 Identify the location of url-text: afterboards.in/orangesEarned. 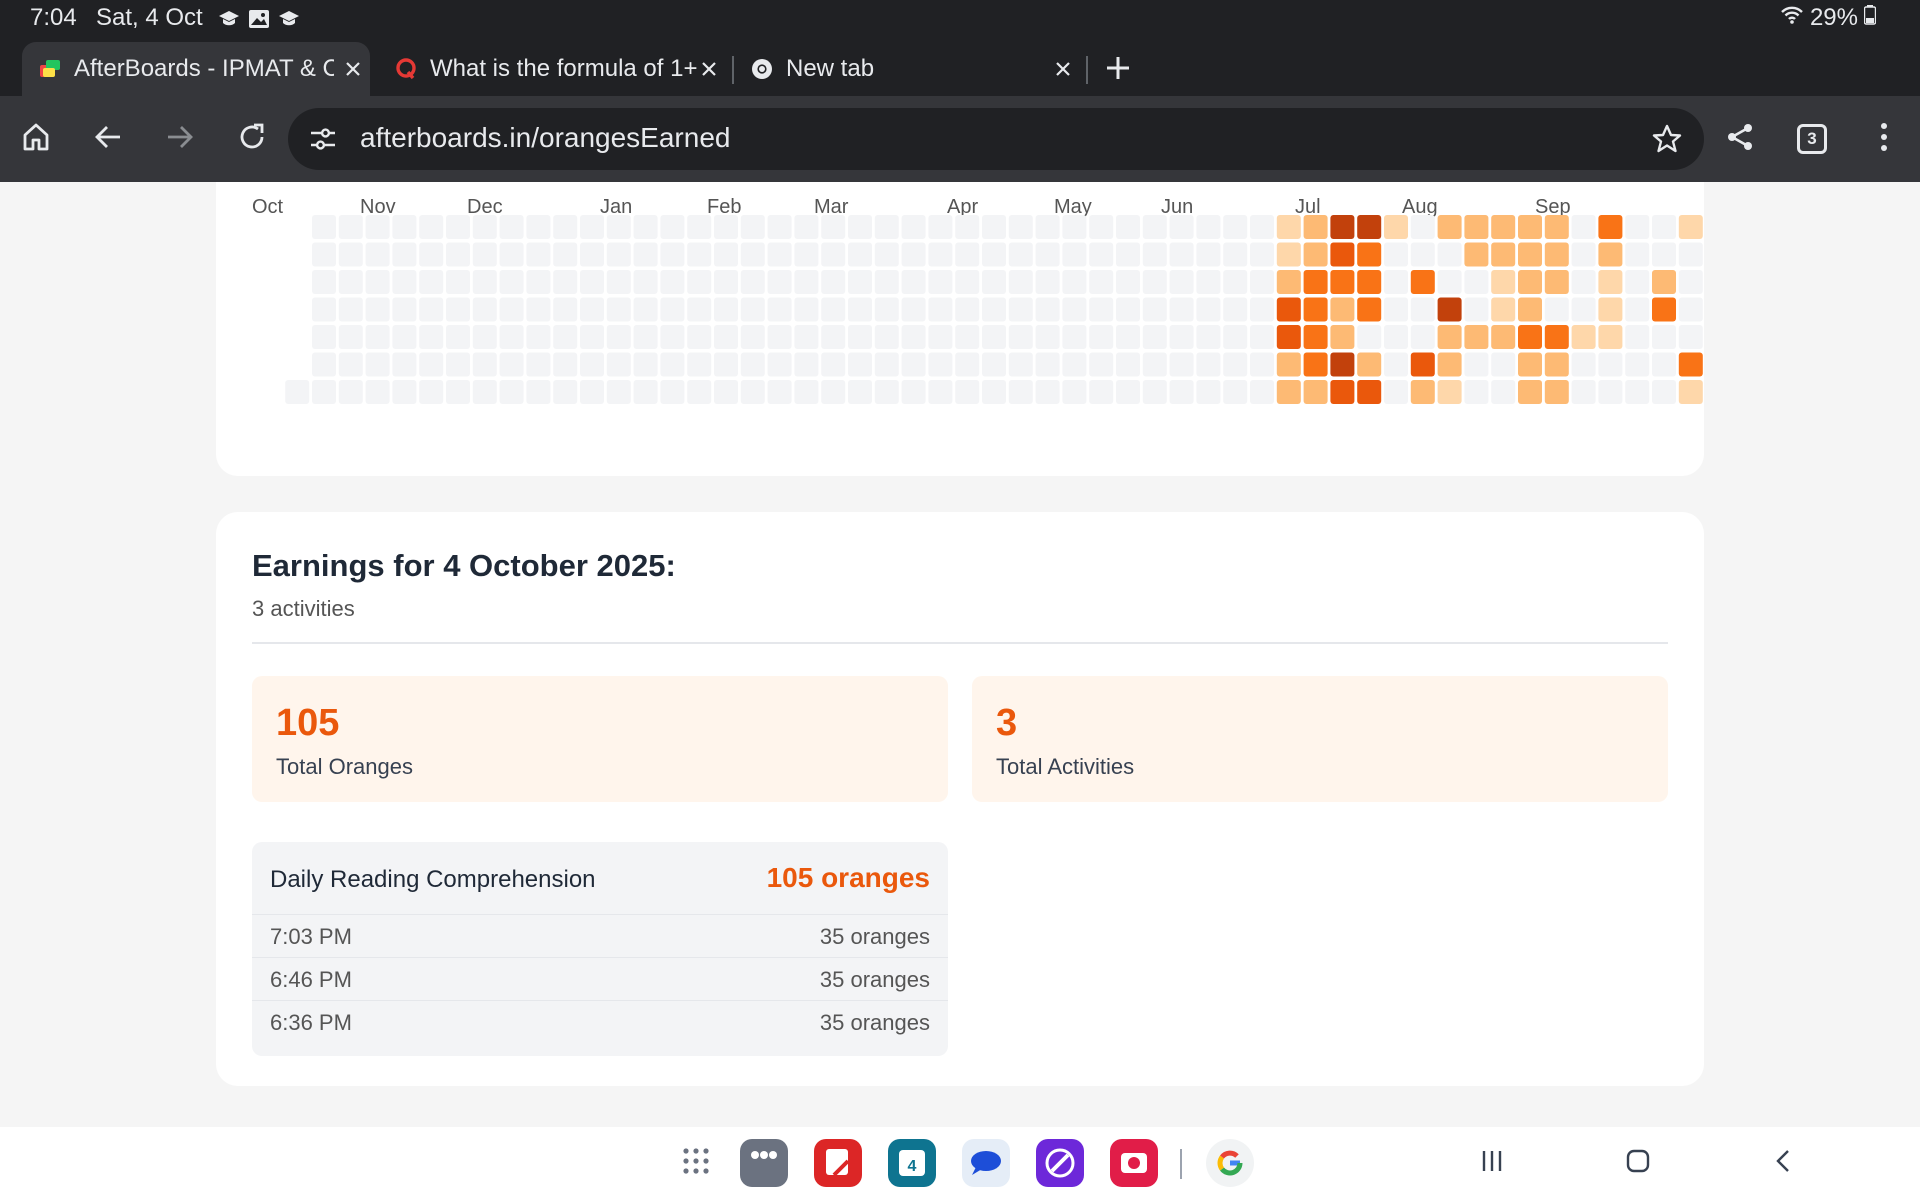
(545, 138).